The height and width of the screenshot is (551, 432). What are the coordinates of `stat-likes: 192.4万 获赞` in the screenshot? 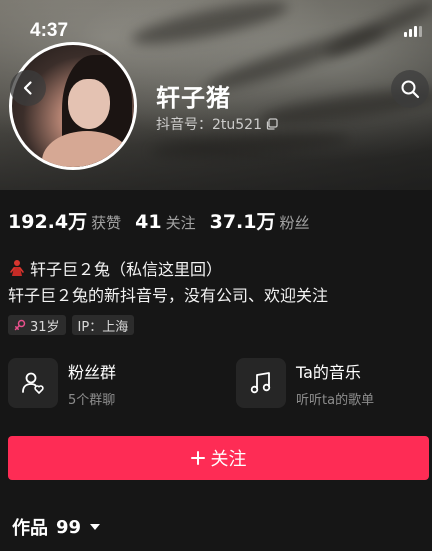 It's located at (64, 220).